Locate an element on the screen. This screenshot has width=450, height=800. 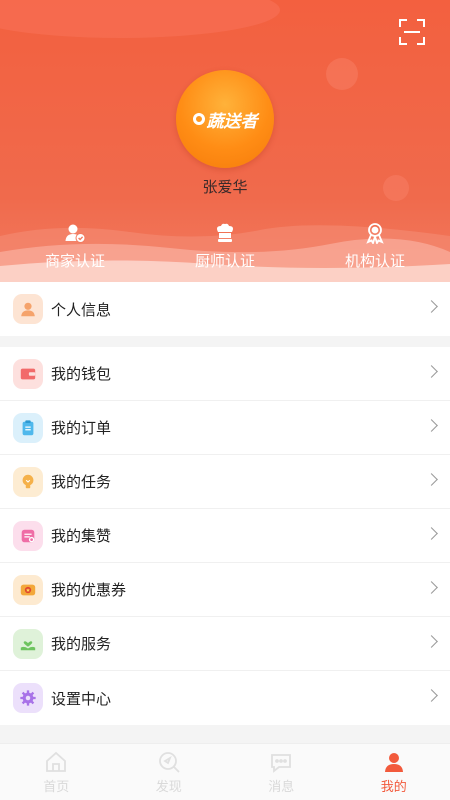
tab-messages-label: 消息 is located at coordinates (281, 787).